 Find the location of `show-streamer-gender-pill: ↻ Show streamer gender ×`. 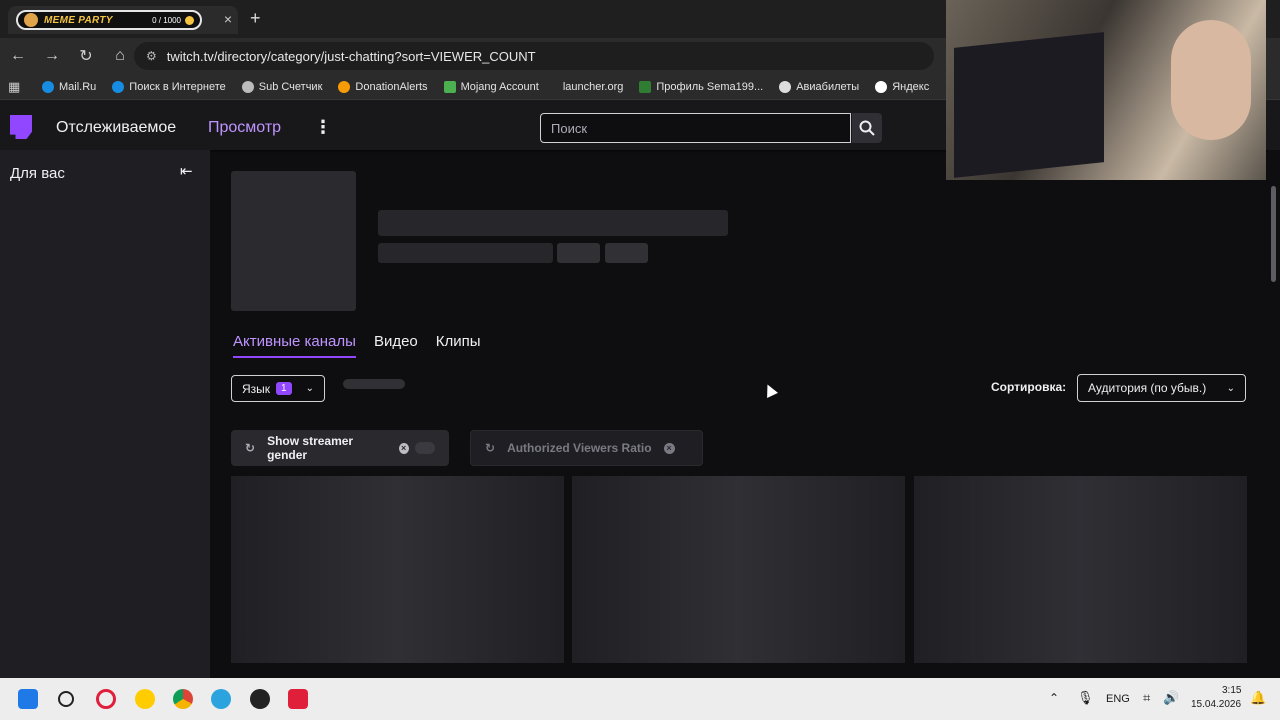

show-streamer-gender-pill: ↻ Show streamer gender × is located at coordinates (340, 448).